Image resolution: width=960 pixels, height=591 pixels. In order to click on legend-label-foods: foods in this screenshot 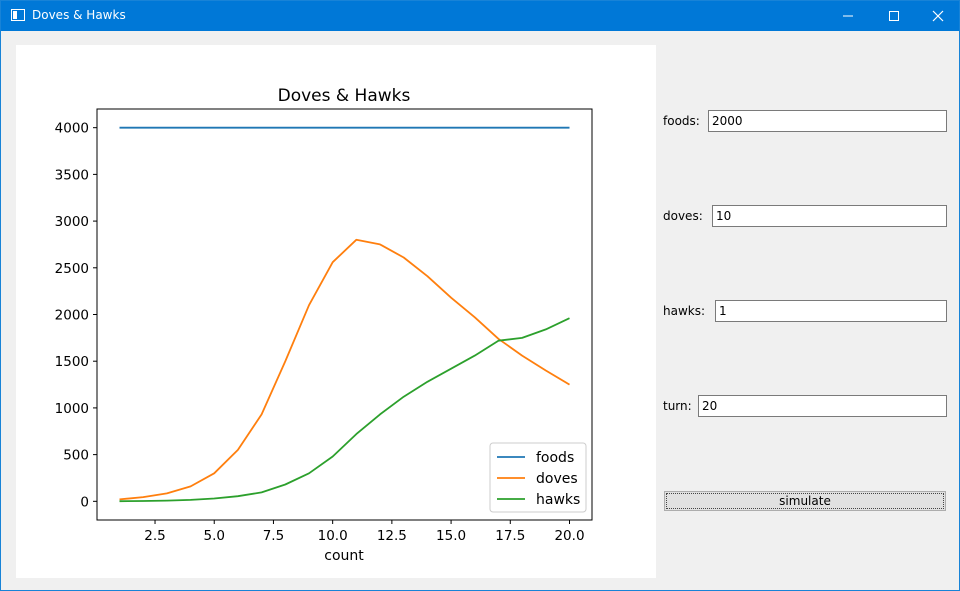, I will do `click(555, 458)`.